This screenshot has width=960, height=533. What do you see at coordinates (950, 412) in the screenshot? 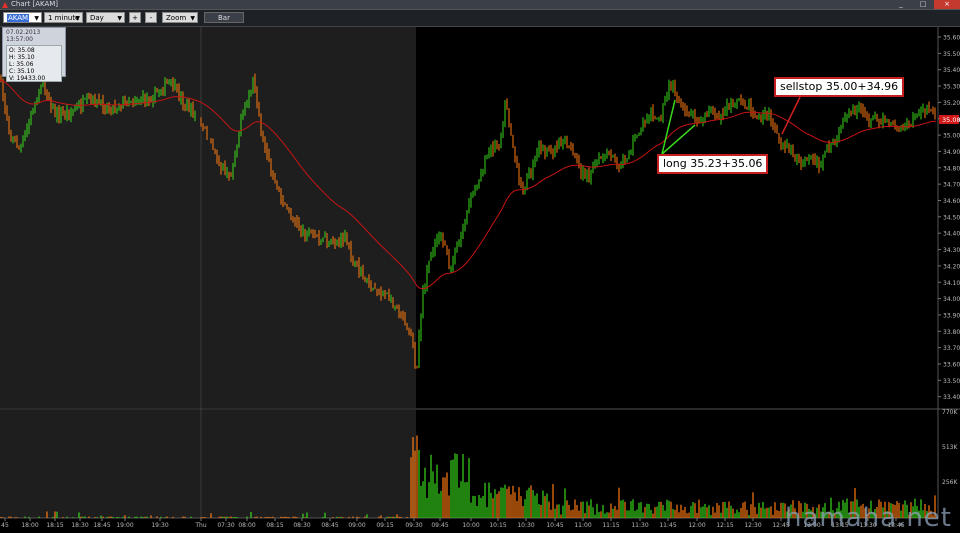
I see `volume-tick-label: 770K` at bounding box center [950, 412].